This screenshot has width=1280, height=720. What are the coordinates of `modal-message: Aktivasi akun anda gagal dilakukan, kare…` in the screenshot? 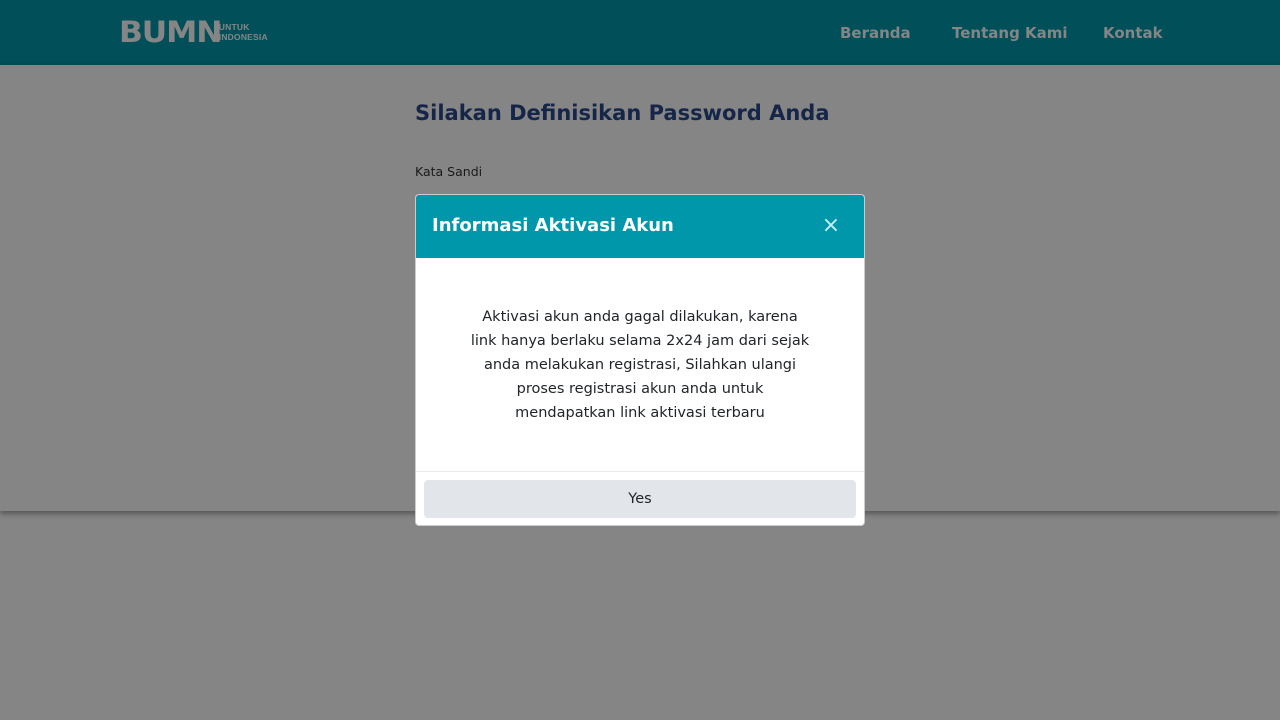 It's located at (640, 364).